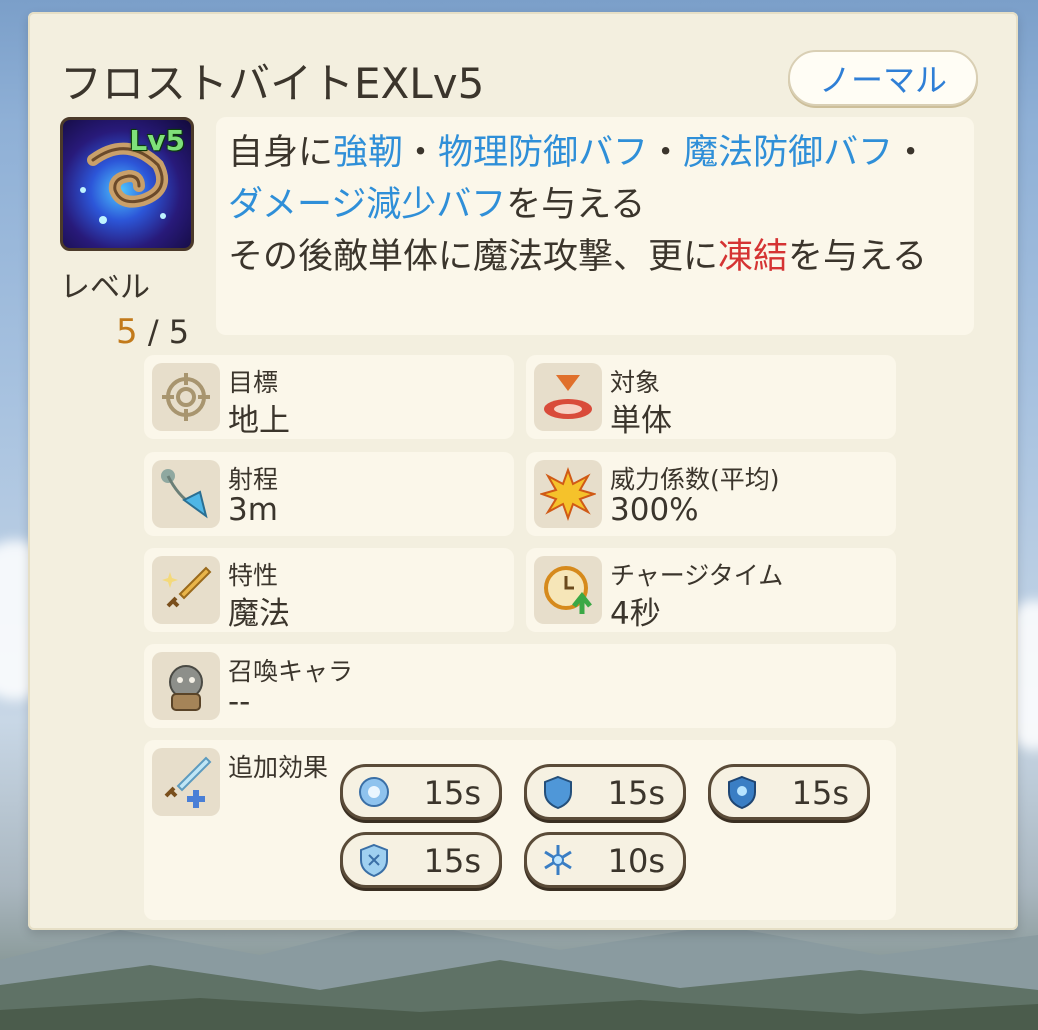 The width and height of the screenshot is (1038, 1030). What do you see at coordinates (520, 830) in the screenshot?
I see `stat-extra-effects: 追加効果 15s 15s 15s 15s 10s` at bounding box center [520, 830].